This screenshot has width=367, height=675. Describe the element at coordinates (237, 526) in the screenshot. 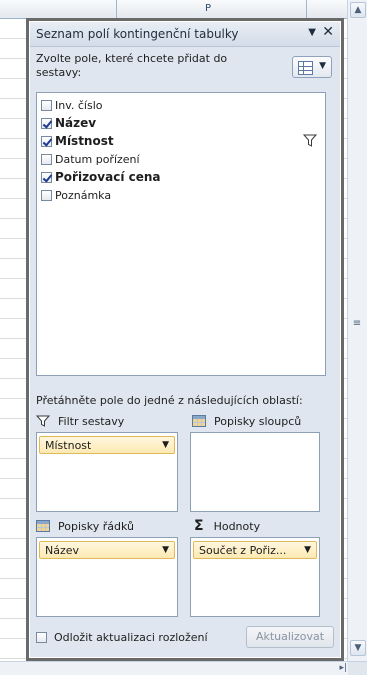

I see `values-label: Hodnoty` at that location.